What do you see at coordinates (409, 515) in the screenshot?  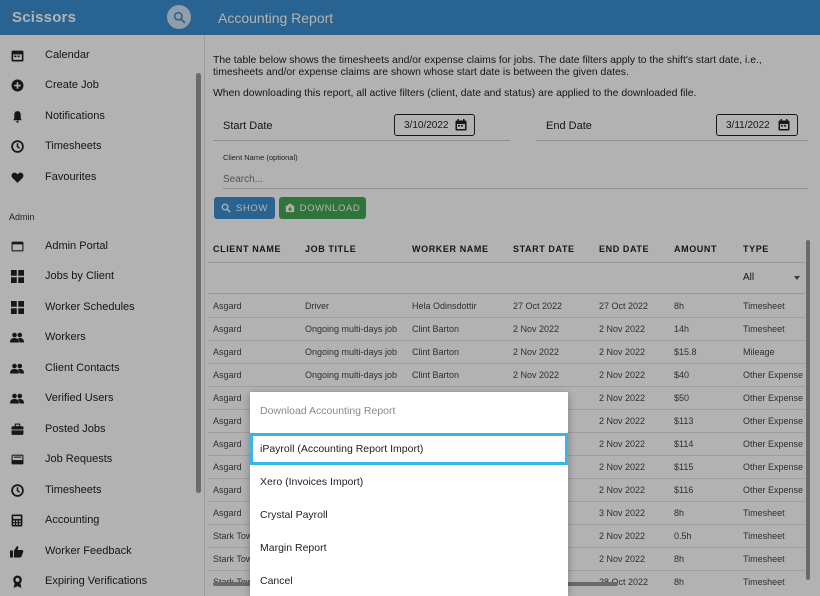 I see `dialog-option-crystal-payroll: Crystal Payroll` at bounding box center [409, 515].